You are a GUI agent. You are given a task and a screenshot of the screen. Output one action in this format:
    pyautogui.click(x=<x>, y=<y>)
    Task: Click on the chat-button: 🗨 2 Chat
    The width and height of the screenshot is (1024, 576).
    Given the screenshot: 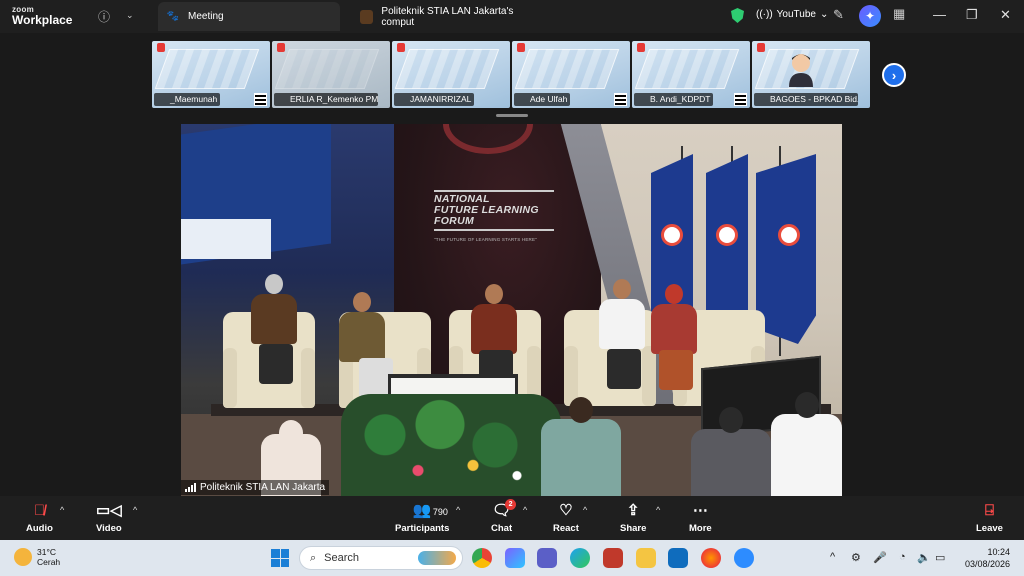 What is the action you would take?
    pyautogui.click(x=504, y=516)
    